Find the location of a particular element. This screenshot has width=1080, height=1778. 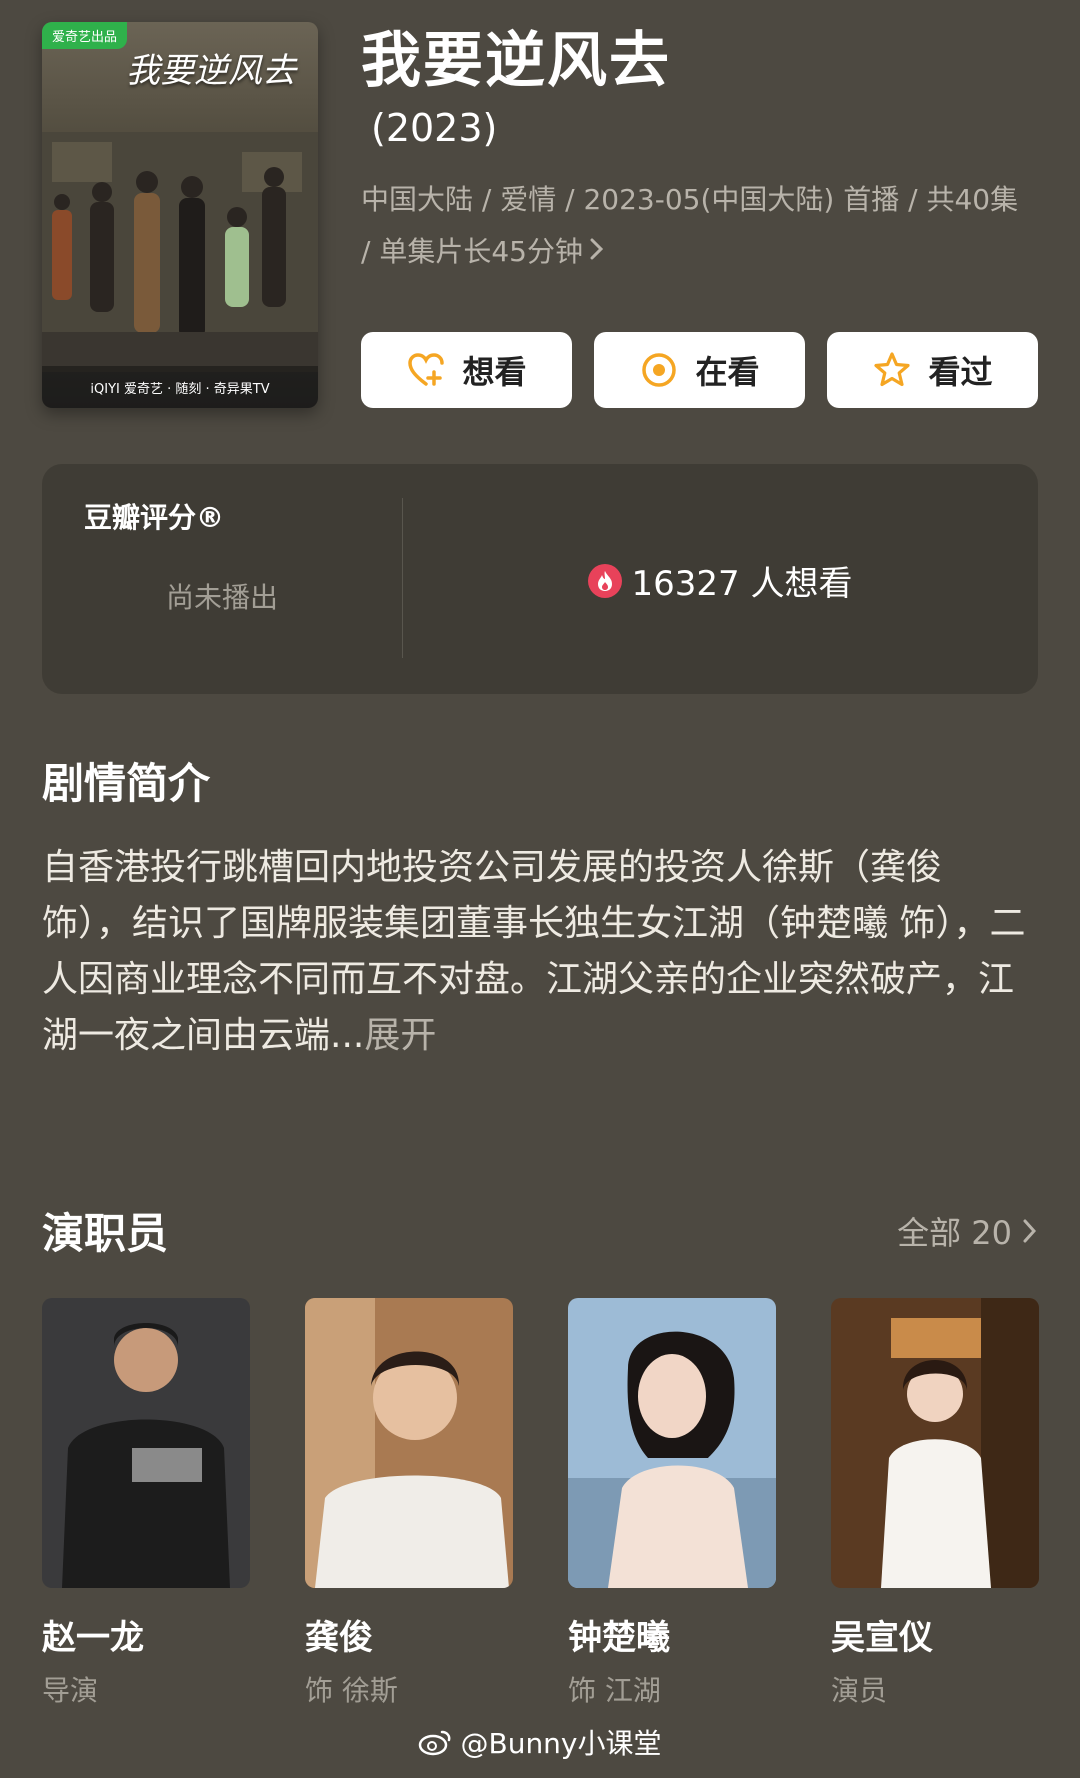

cast-role: 饰 江湖 is located at coordinates (614, 1690).